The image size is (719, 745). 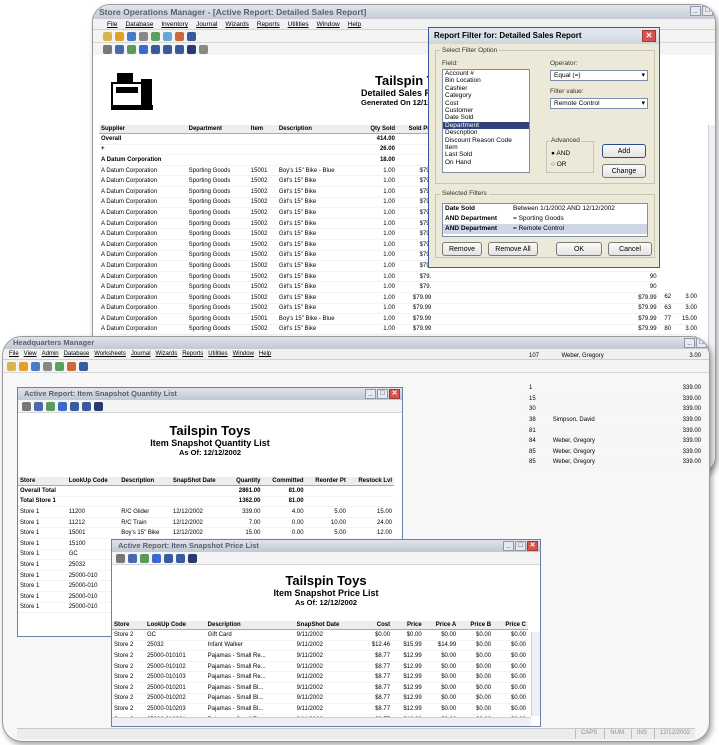 What do you see at coordinates (486, 132) in the screenshot?
I see `field-option: Description` at bounding box center [486, 132].